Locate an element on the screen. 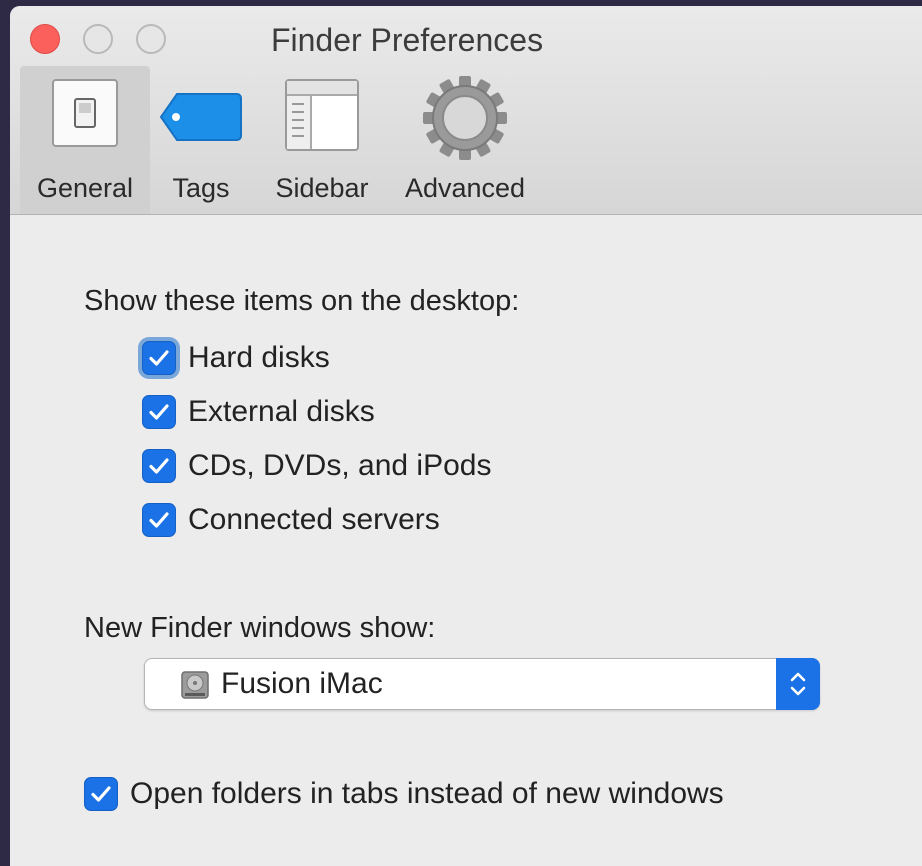 The width and height of the screenshot is (922, 866). tab-tags: Tags is located at coordinates (201, 140).